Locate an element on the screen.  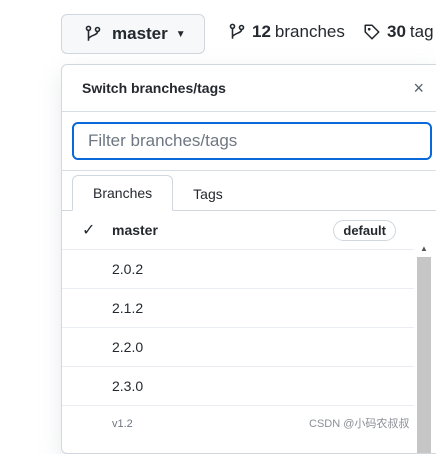
branch-select-button: master ▼ is located at coordinates (133, 34).